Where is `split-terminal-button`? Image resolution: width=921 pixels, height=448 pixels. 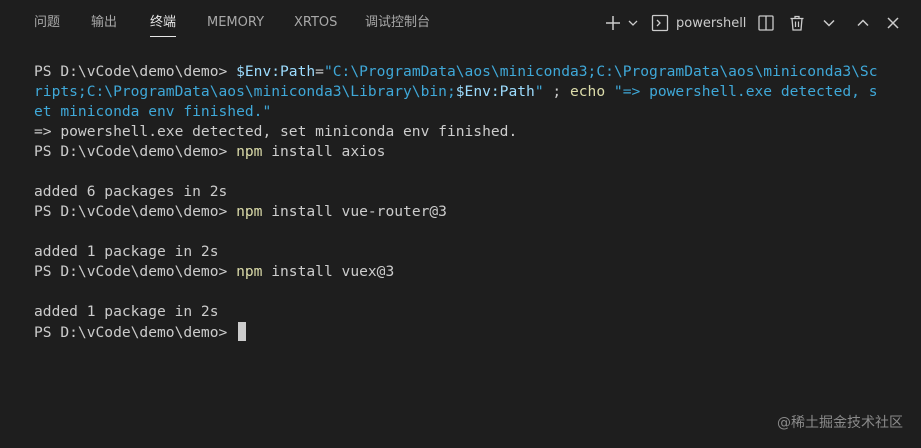
split-terminal-button is located at coordinates (766, 23).